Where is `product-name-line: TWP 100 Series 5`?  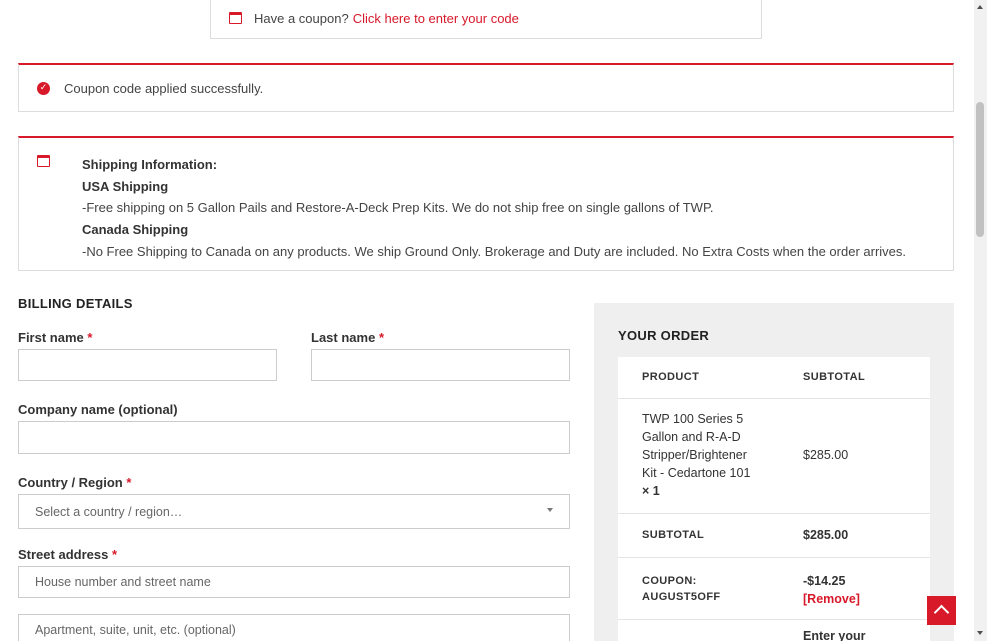 product-name-line: TWP 100 Series 5 is located at coordinates (693, 419).